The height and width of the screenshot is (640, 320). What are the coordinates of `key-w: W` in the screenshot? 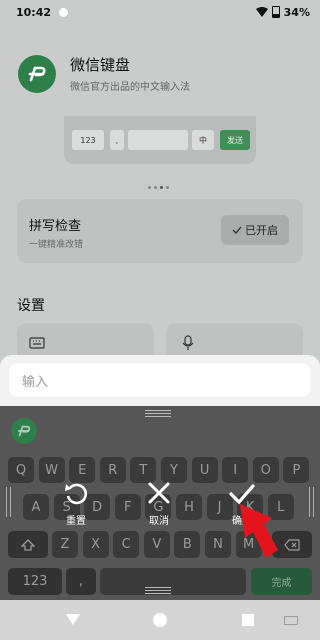 It's located at (51, 470).